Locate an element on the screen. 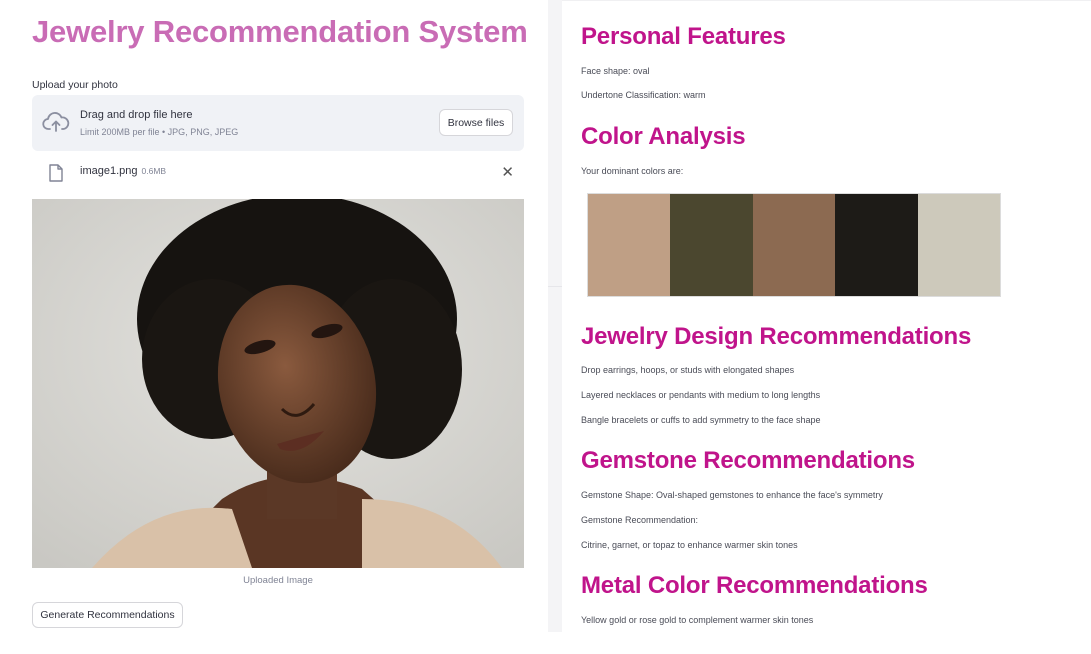 Image resolution: width=1091 pixels, height=654 pixels. dominant-color-palette is located at coordinates (794, 245).